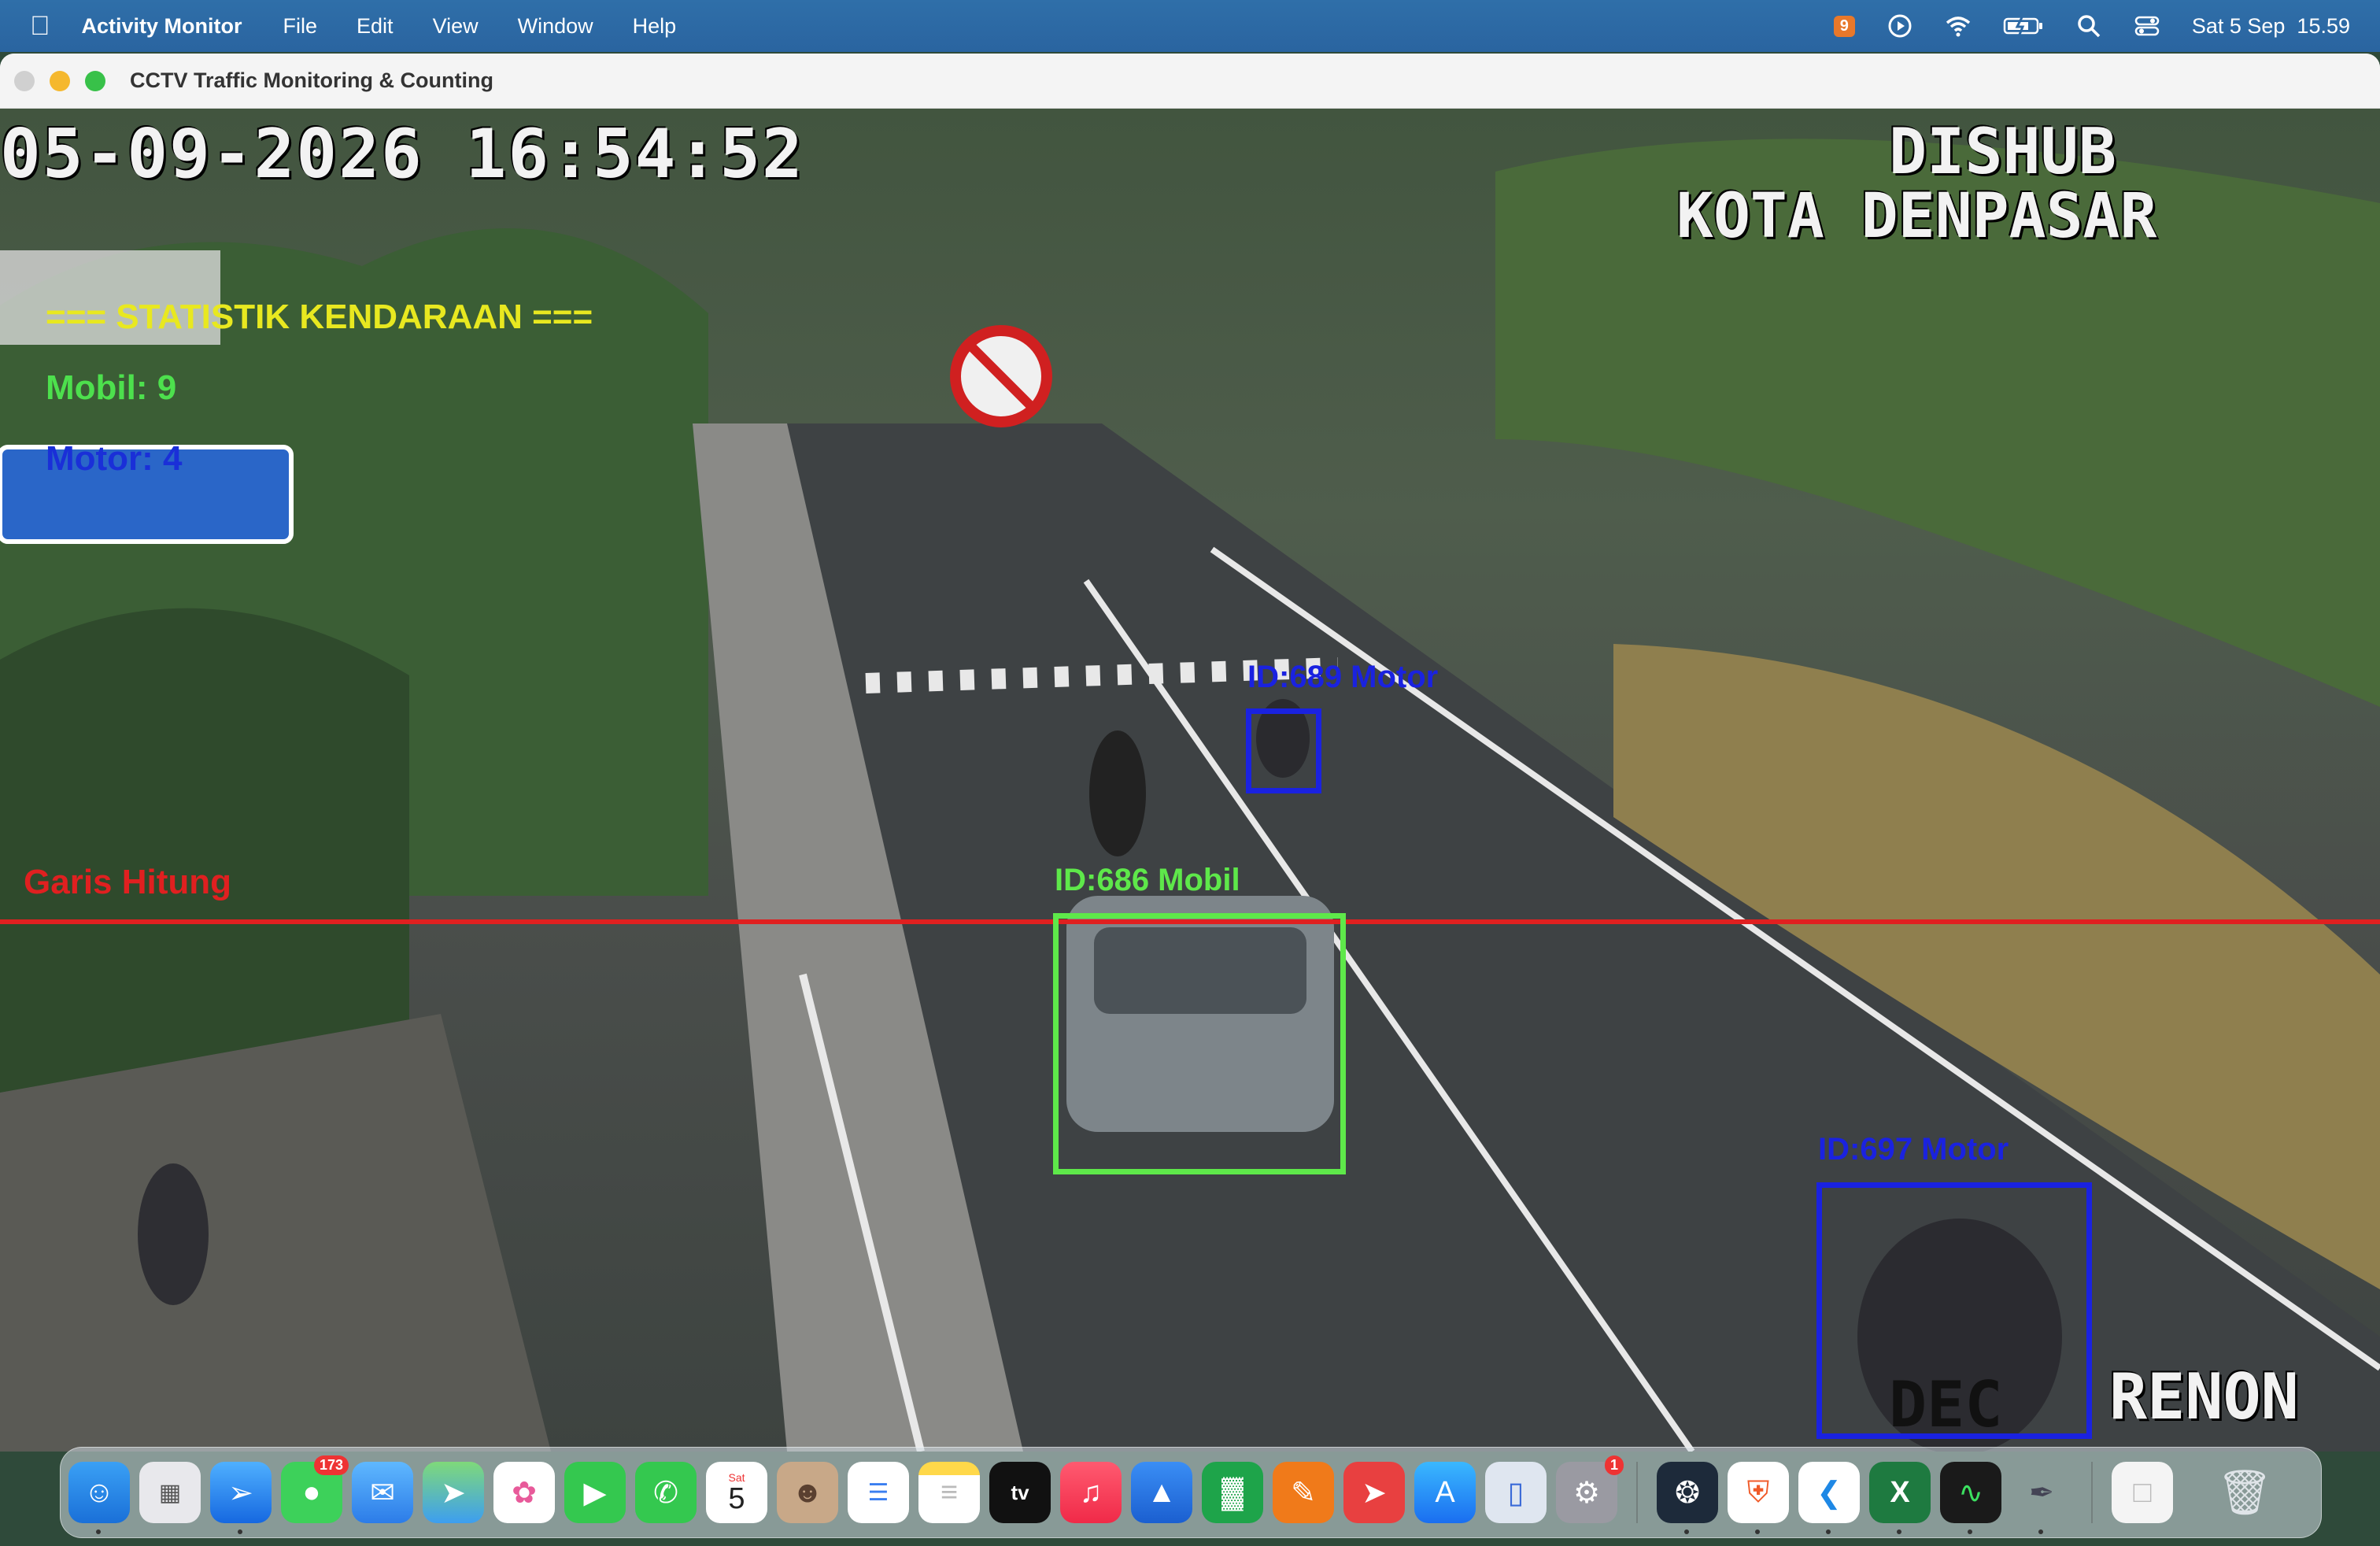 The width and height of the screenshot is (2380, 1546). Describe the element at coordinates (315, 1489) in the screenshot. I see `messages-icon: ● 173` at that location.